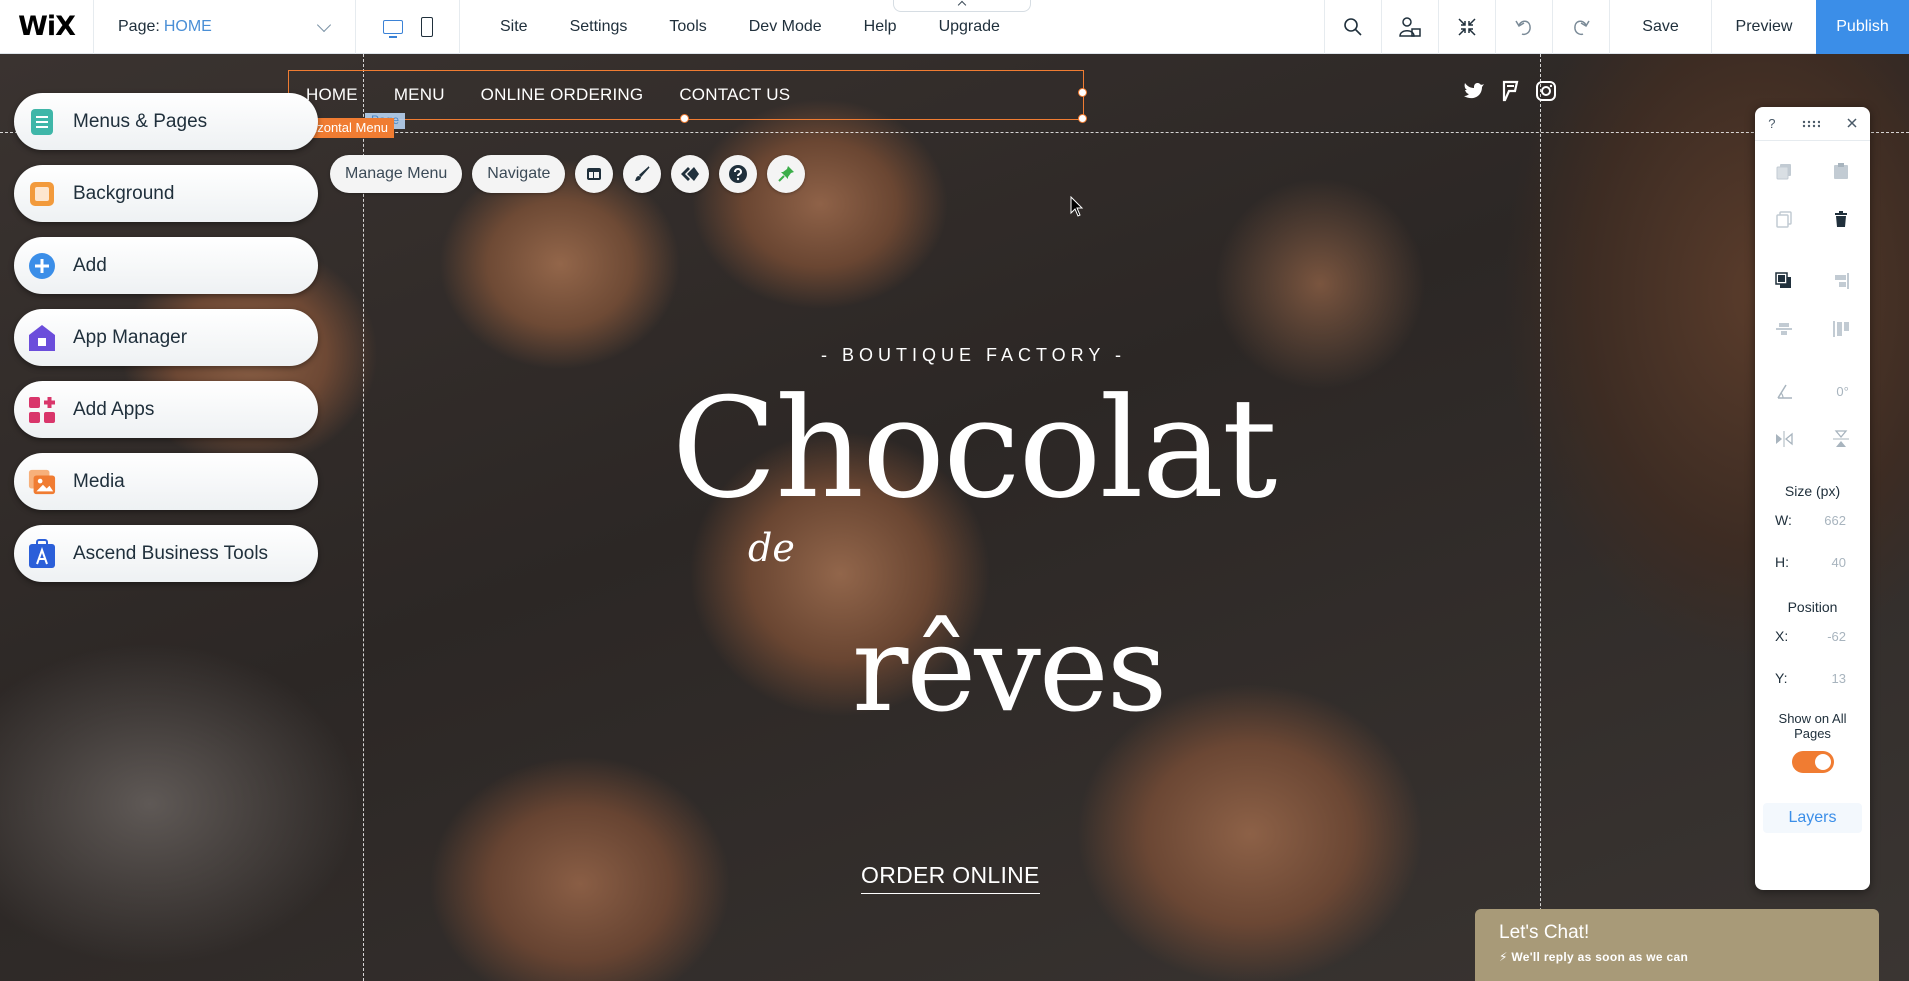  I want to click on close-icon, so click(1852, 123).